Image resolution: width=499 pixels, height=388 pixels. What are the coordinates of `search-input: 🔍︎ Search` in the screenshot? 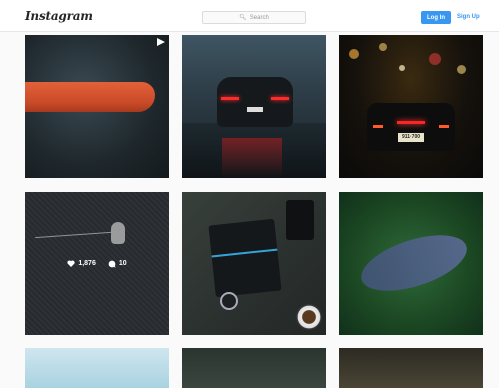 It's located at (254, 17).